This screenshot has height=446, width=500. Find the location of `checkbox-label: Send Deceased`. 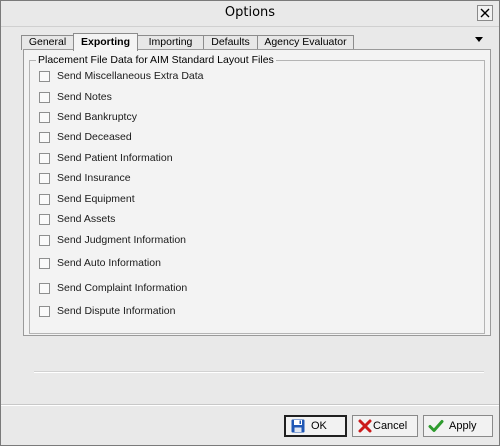

checkbox-label: Send Deceased is located at coordinates (94, 137).